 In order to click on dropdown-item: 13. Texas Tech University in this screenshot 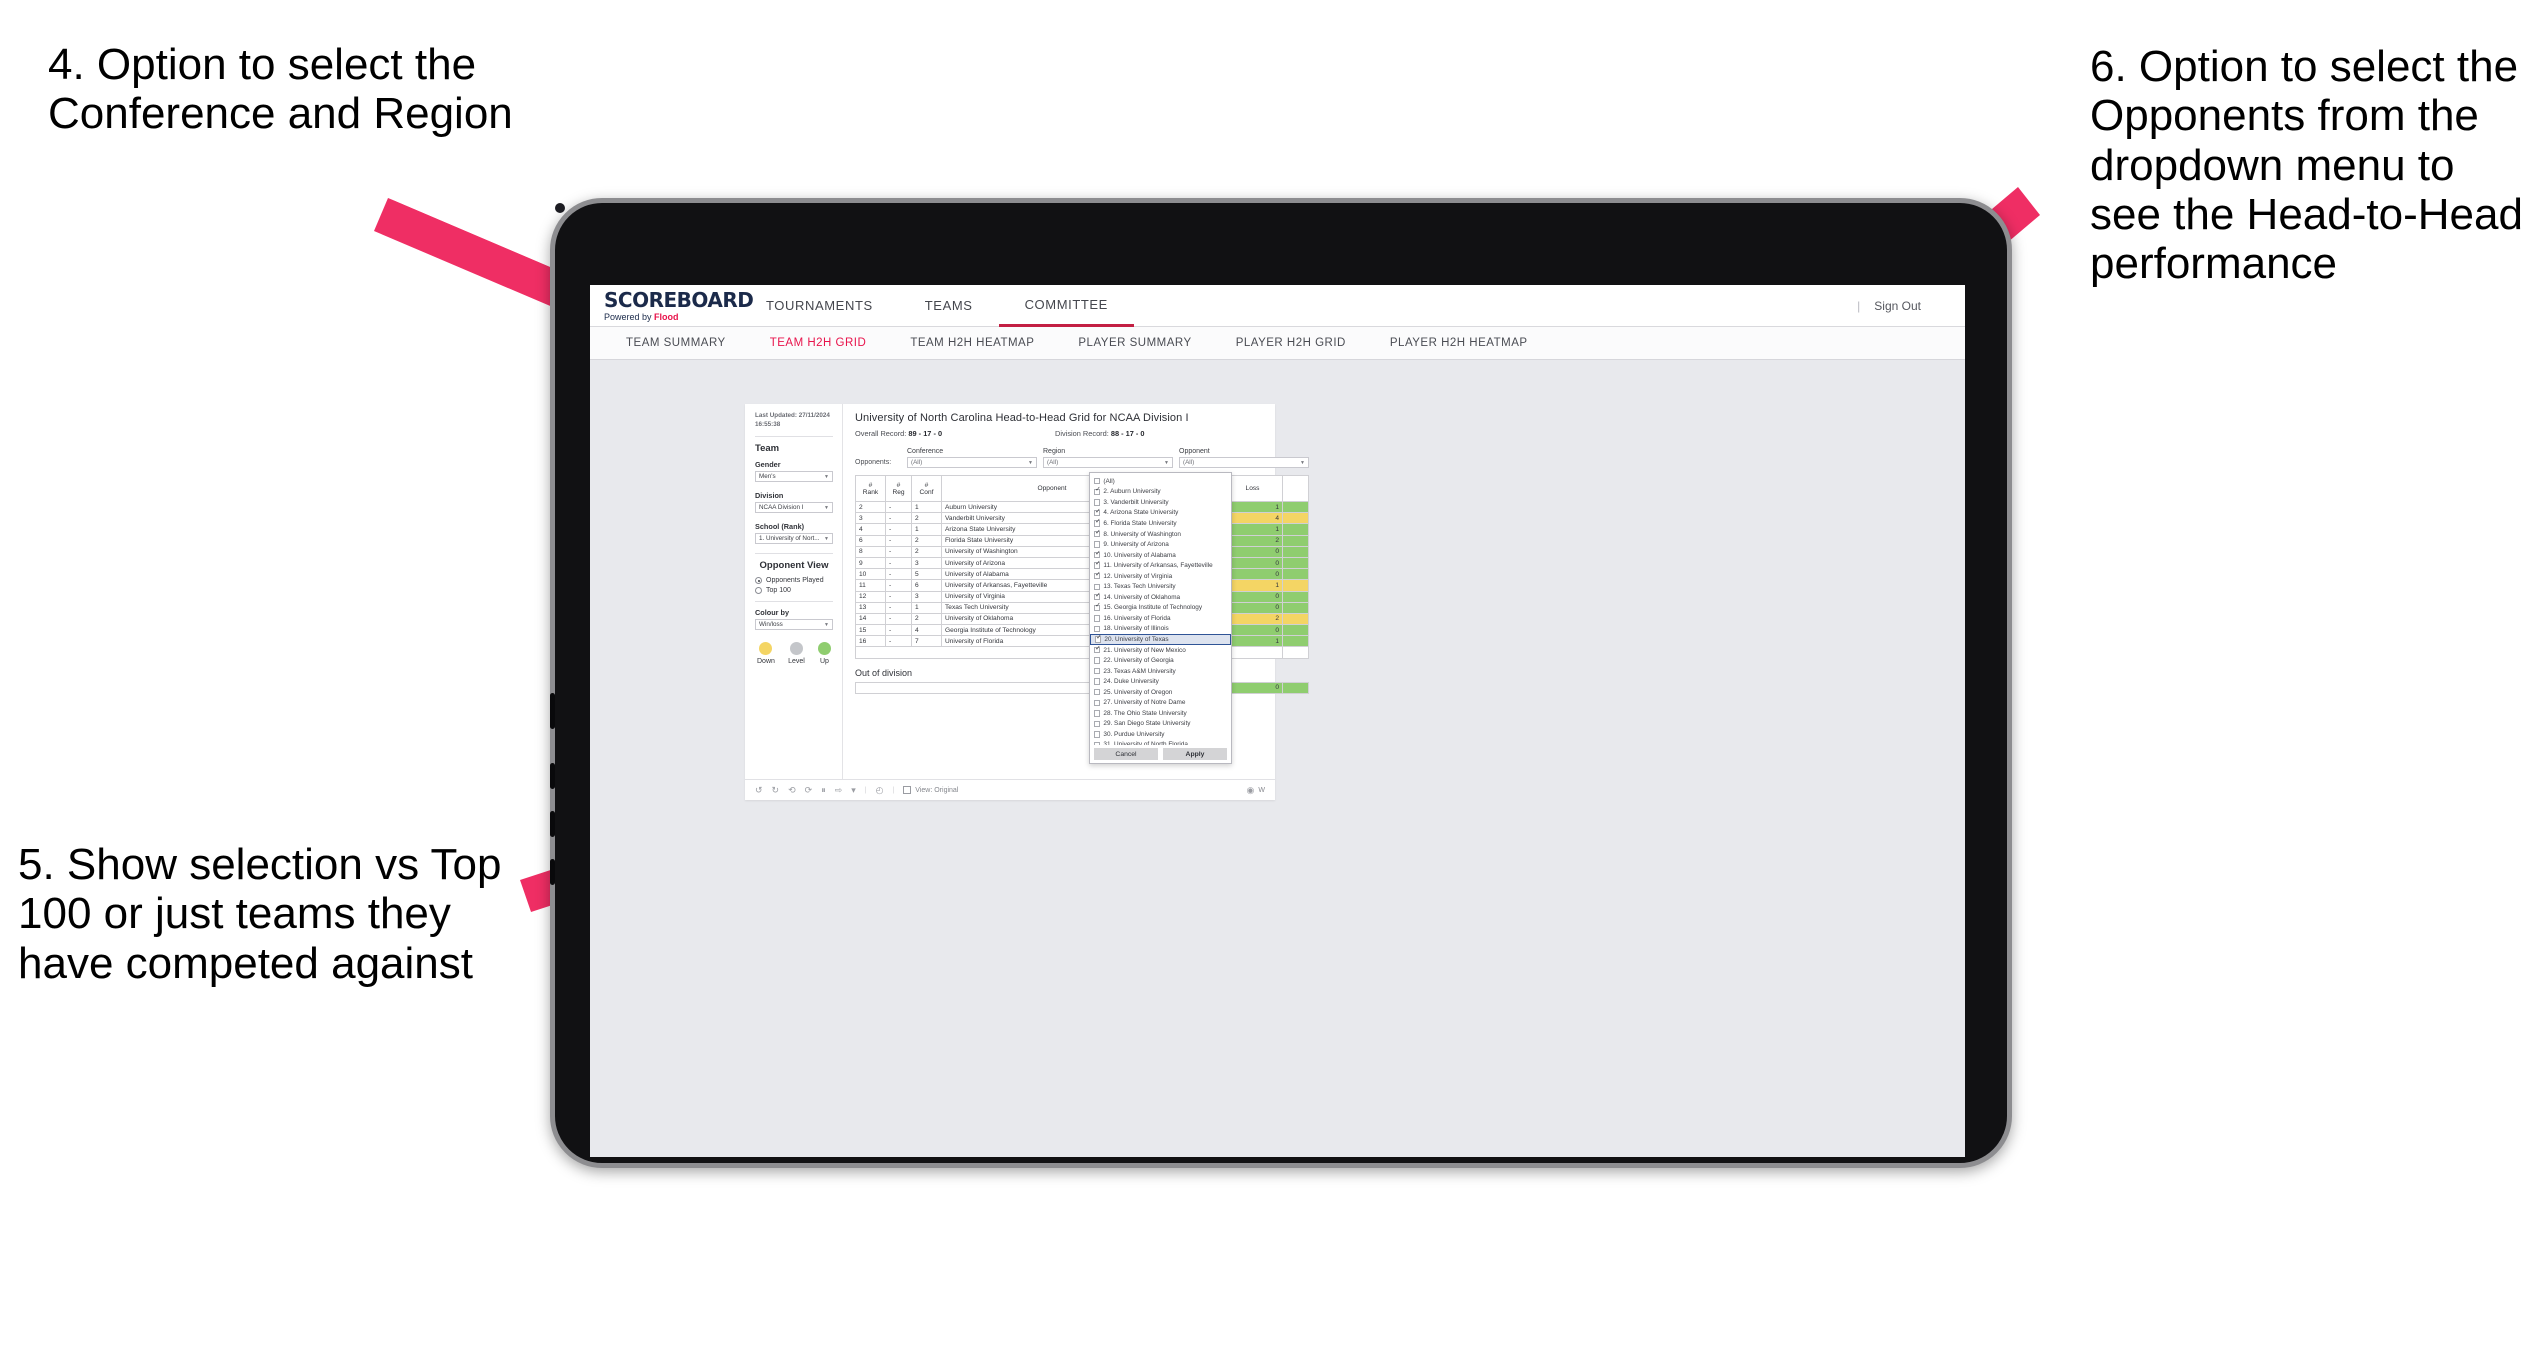, I will do `click(1160, 586)`.